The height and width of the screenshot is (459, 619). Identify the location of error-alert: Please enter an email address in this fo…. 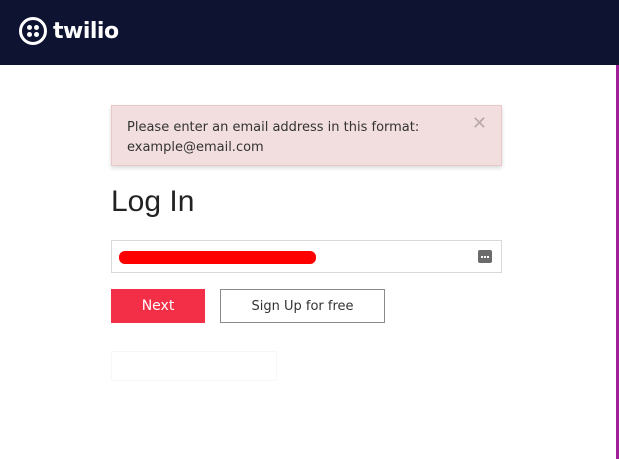
(306, 135).